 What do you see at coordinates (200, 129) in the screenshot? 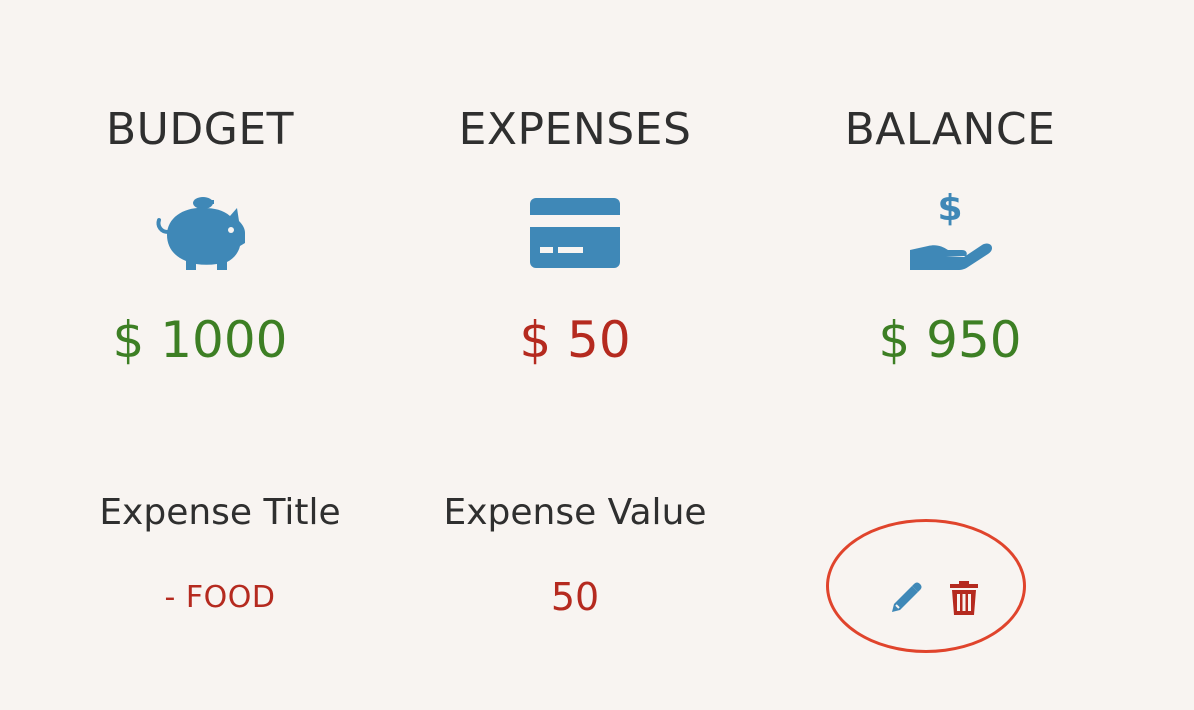
I see `budget-title: BUDGET` at bounding box center [200, 129].